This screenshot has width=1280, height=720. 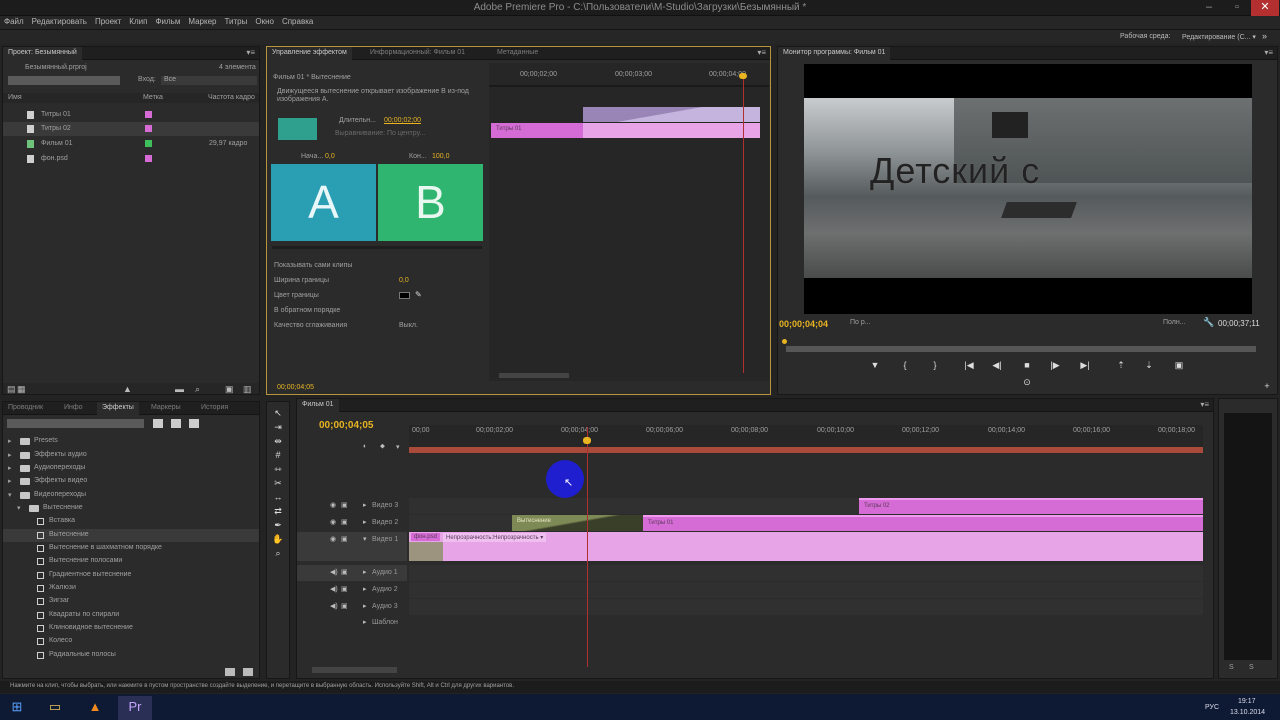 I want to click on tab-markers: Маркеры, so click(x=166, y=408).